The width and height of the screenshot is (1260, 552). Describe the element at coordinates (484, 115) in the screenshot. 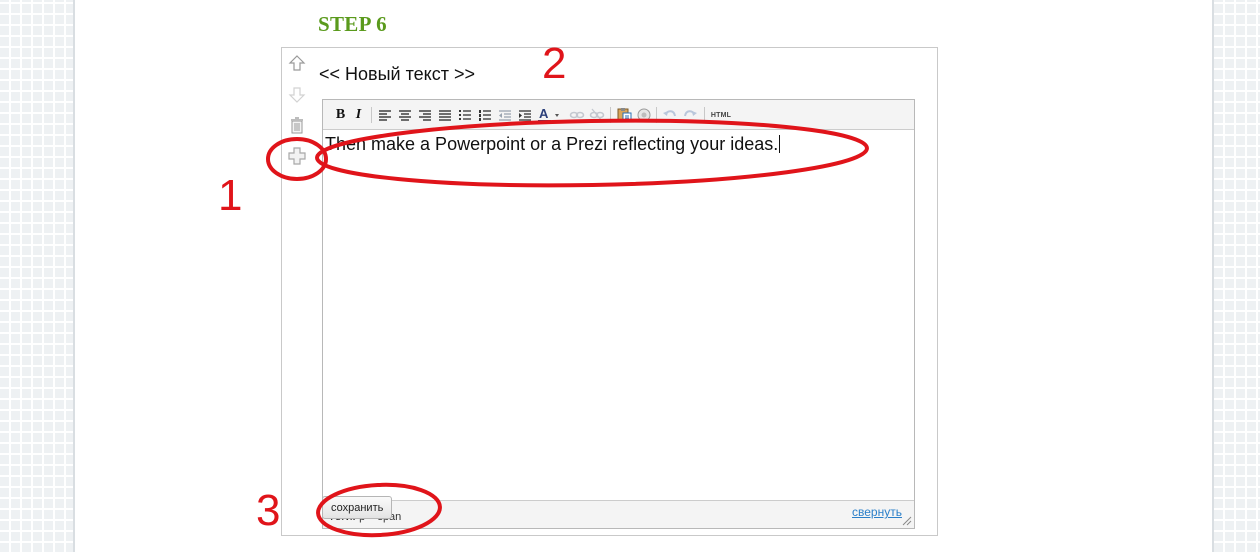

I see `numbered-list-icon` at that location.